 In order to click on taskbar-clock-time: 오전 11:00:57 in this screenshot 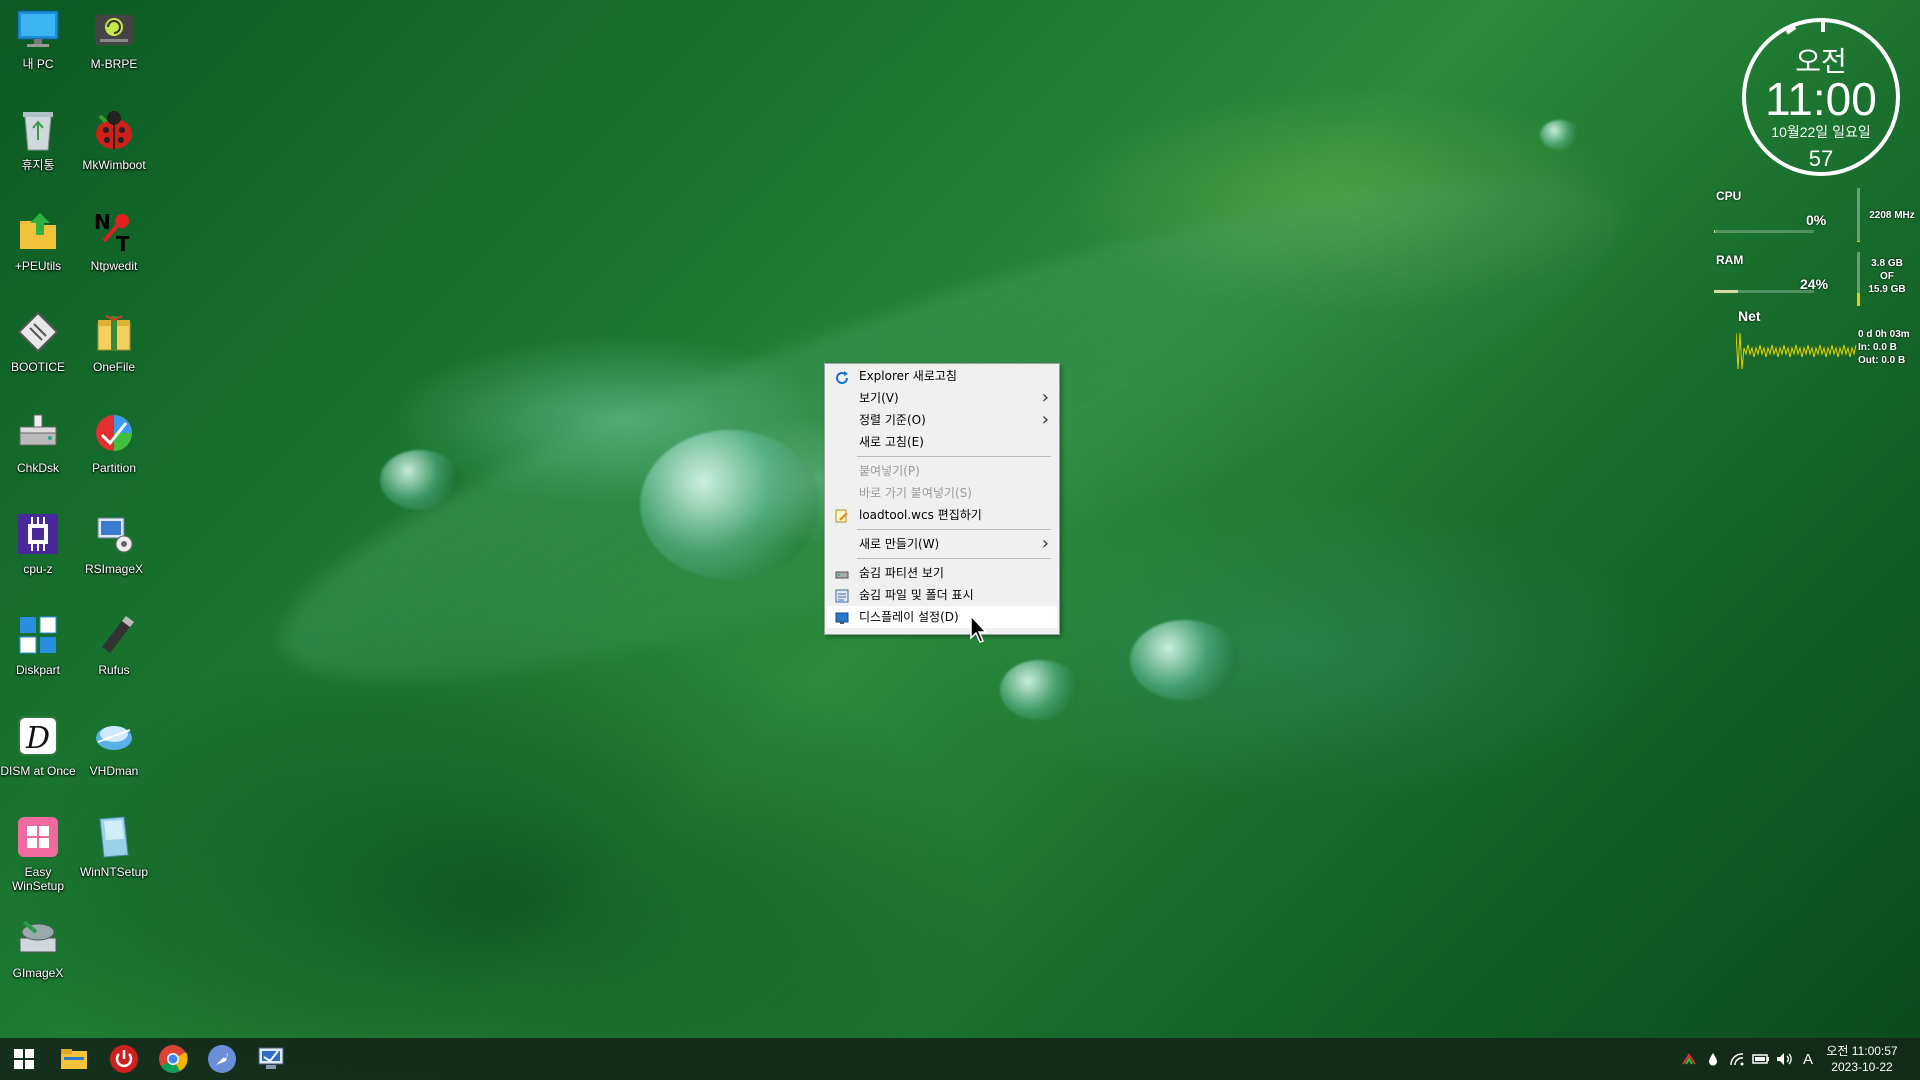, I will do `click(1862, 1051)`.